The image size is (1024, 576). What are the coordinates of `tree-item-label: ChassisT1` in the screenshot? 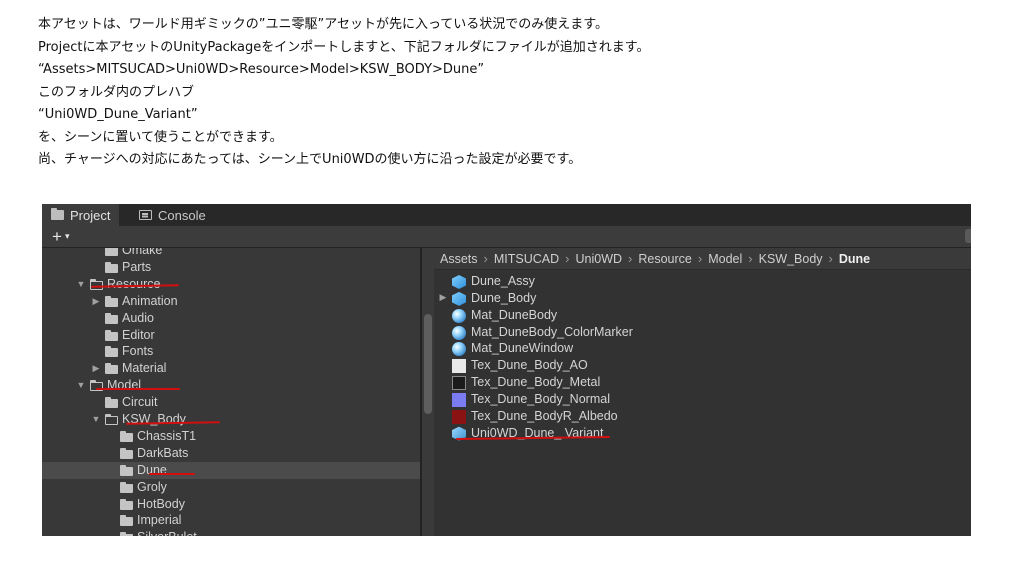 It's located at (167, 435).